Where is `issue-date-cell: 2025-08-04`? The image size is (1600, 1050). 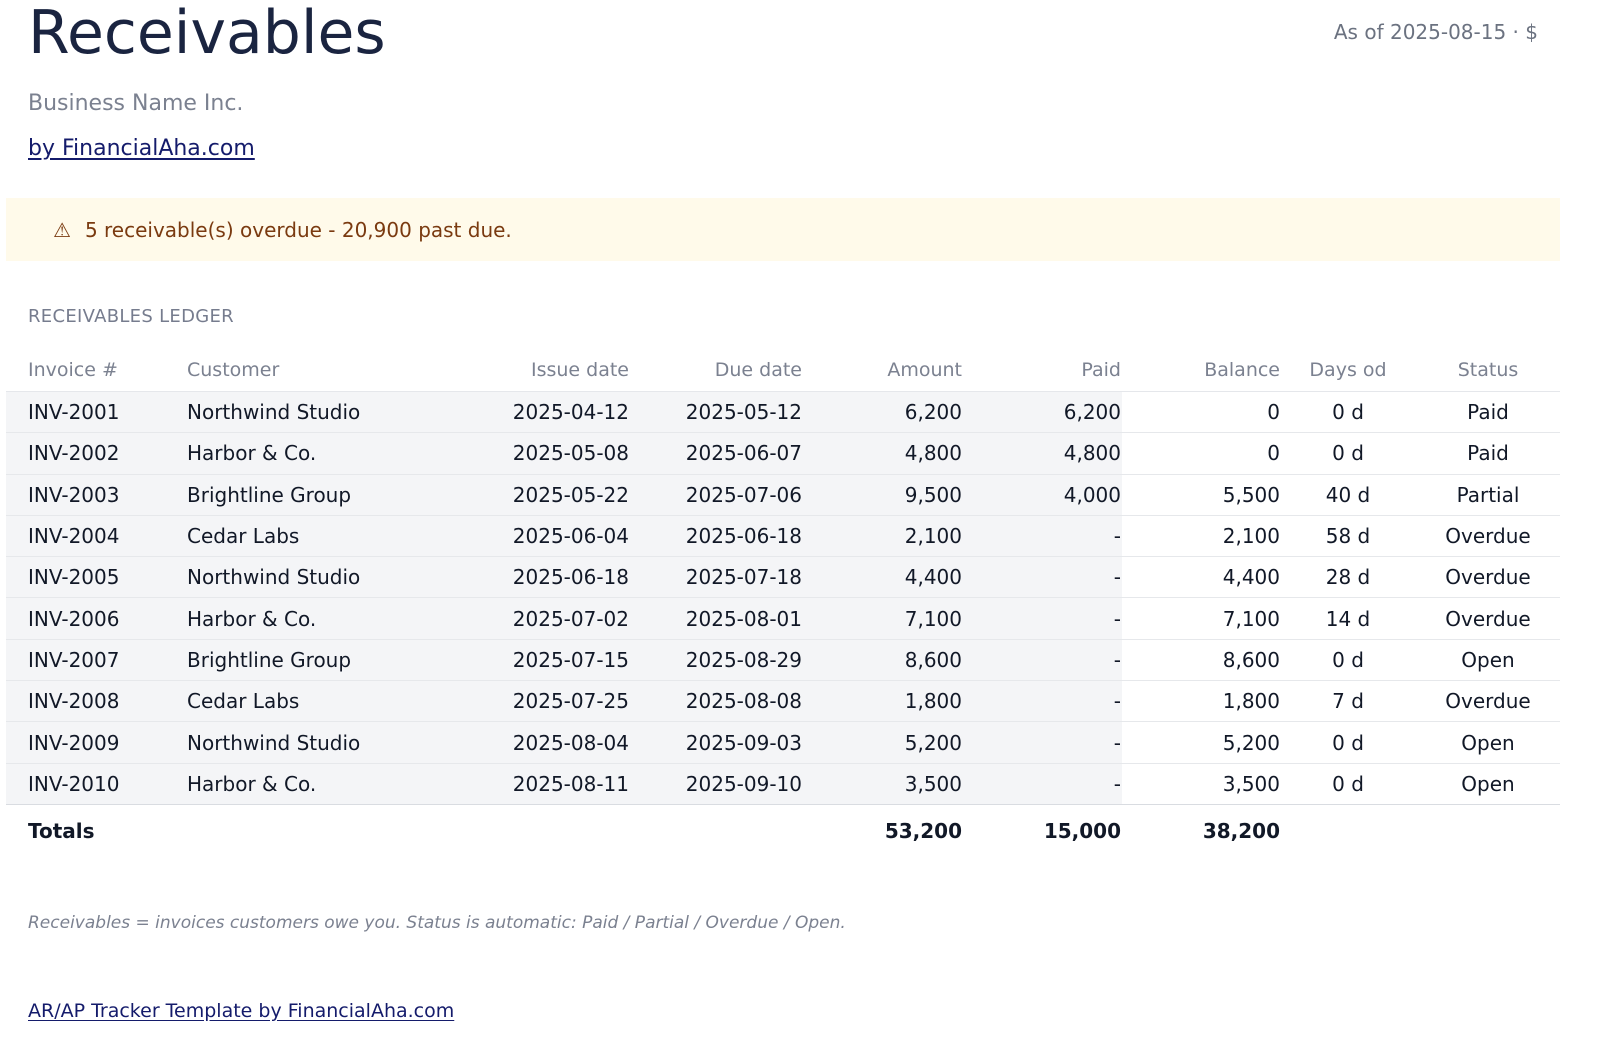 issue-date-cell: 2025-08-04 is located at coordinates (543, 743).